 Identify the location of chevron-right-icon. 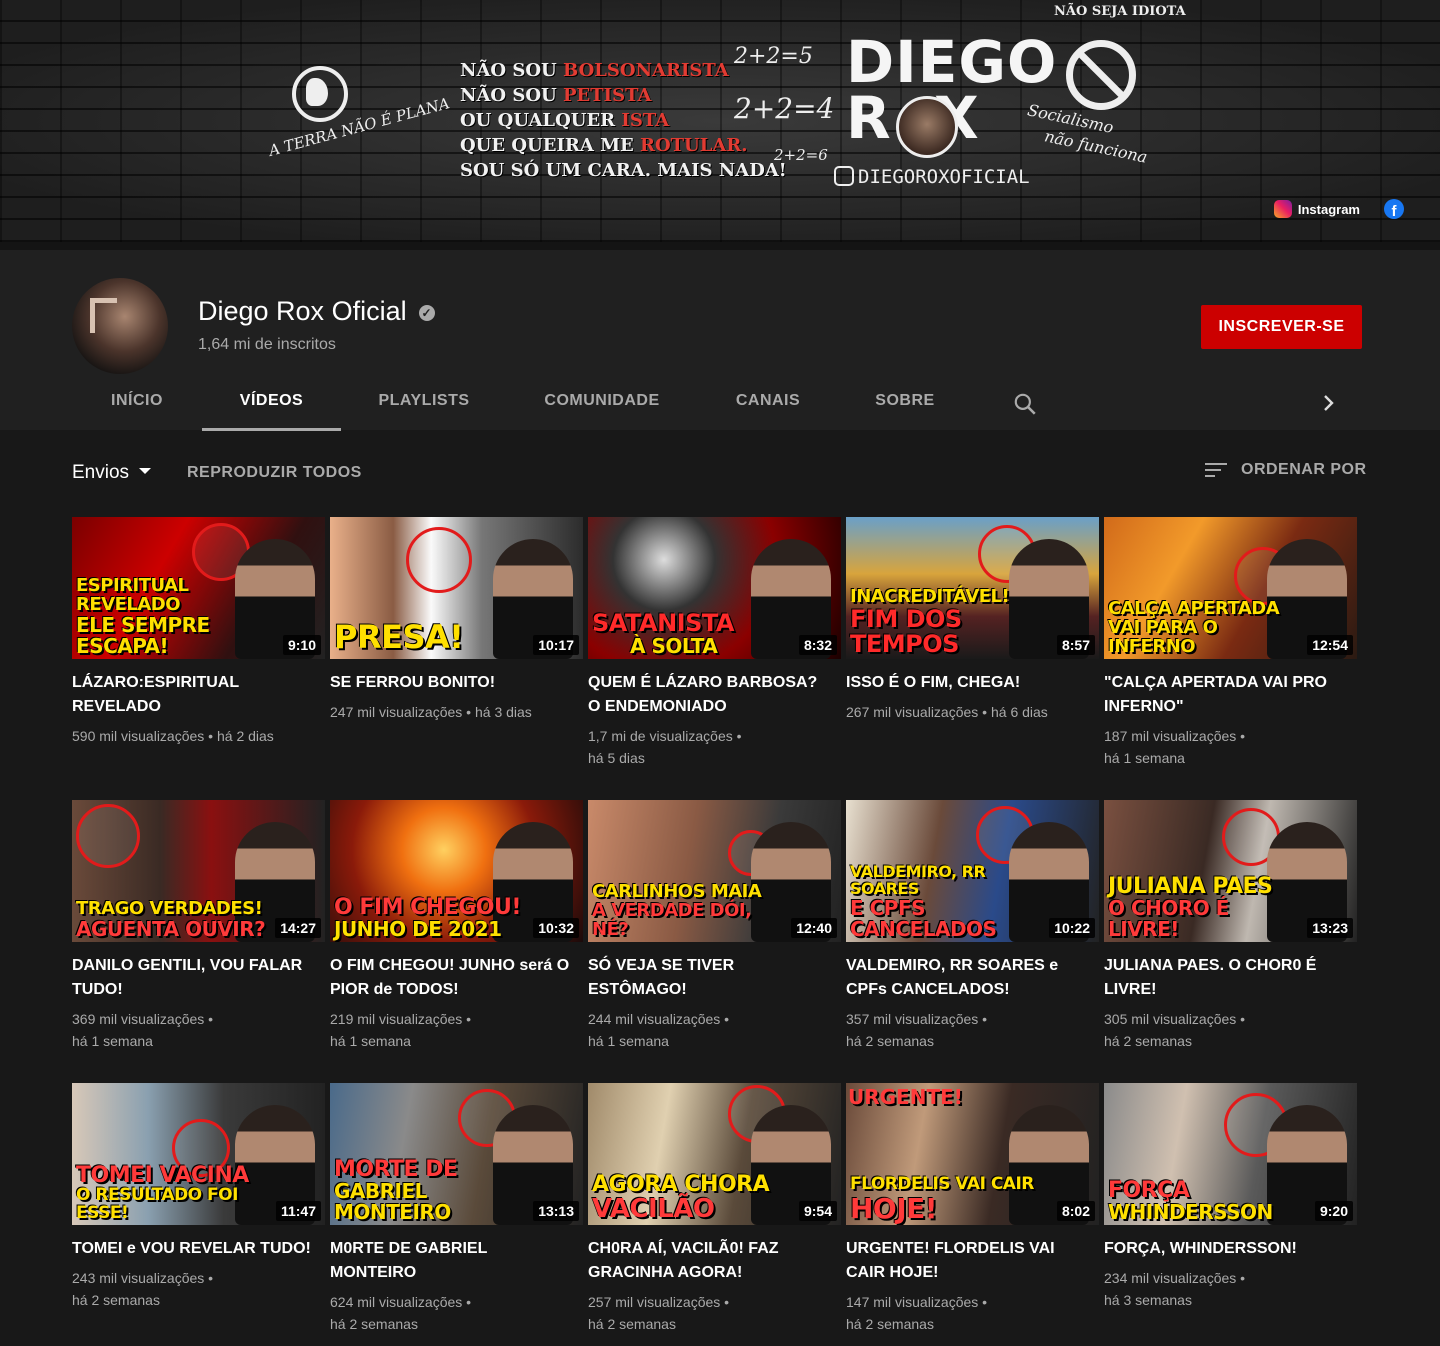
(1328, 403).